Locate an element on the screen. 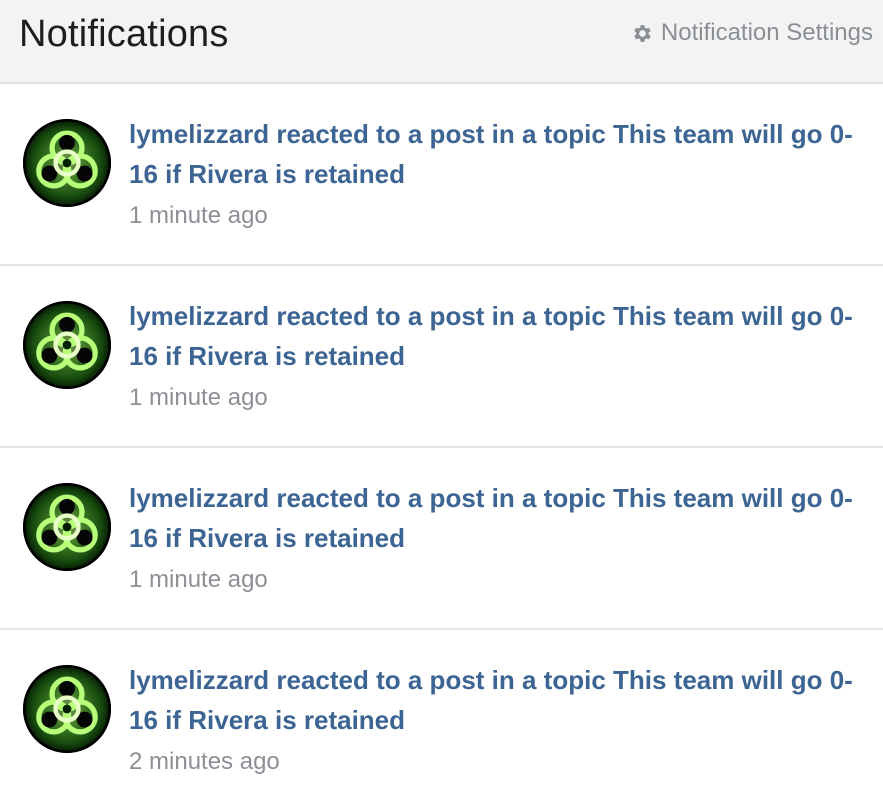 The height and width of the screenshot is (788, 883). notification-settings-link: Notification Settings is located at coordinates (752, 33).